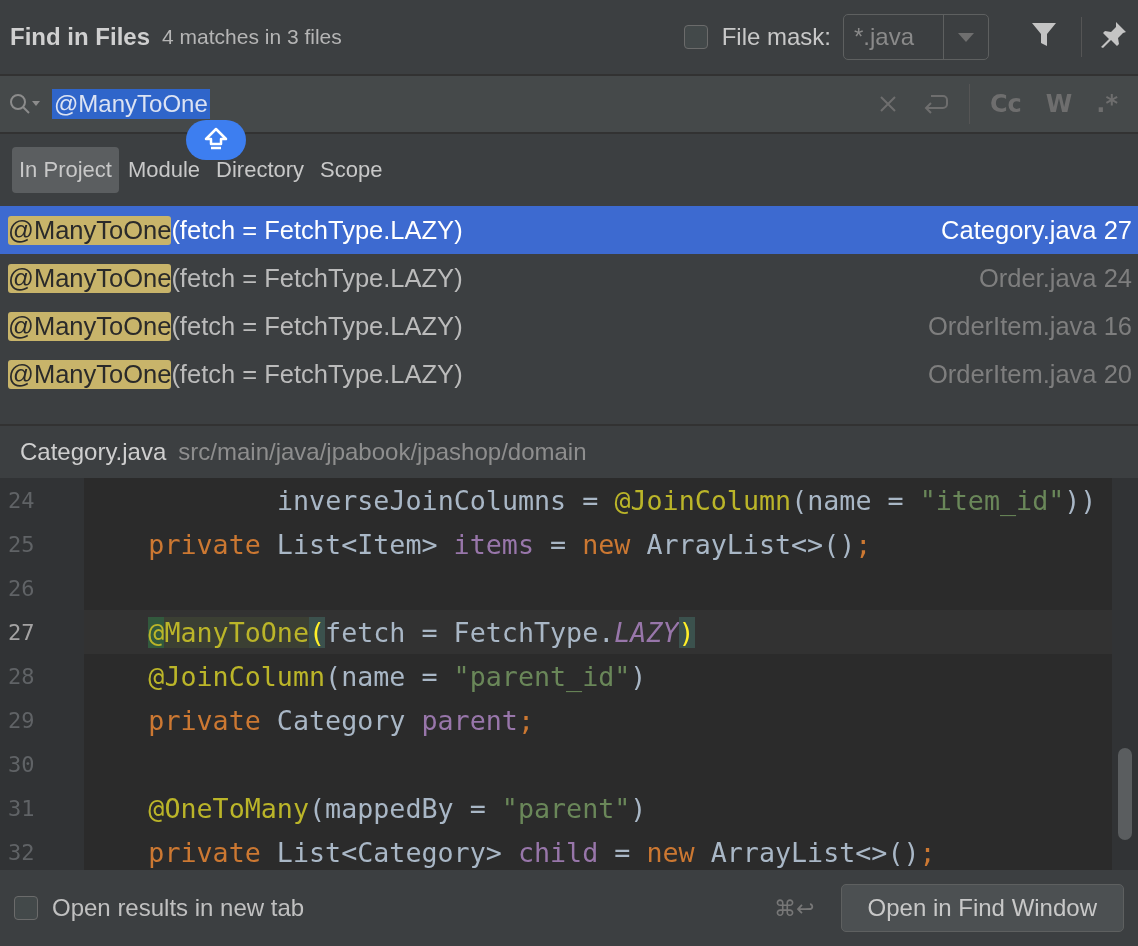  Describe the element at coordinates (351, 170) in the screenshot. I see `scope-tab: Scope` at that location.